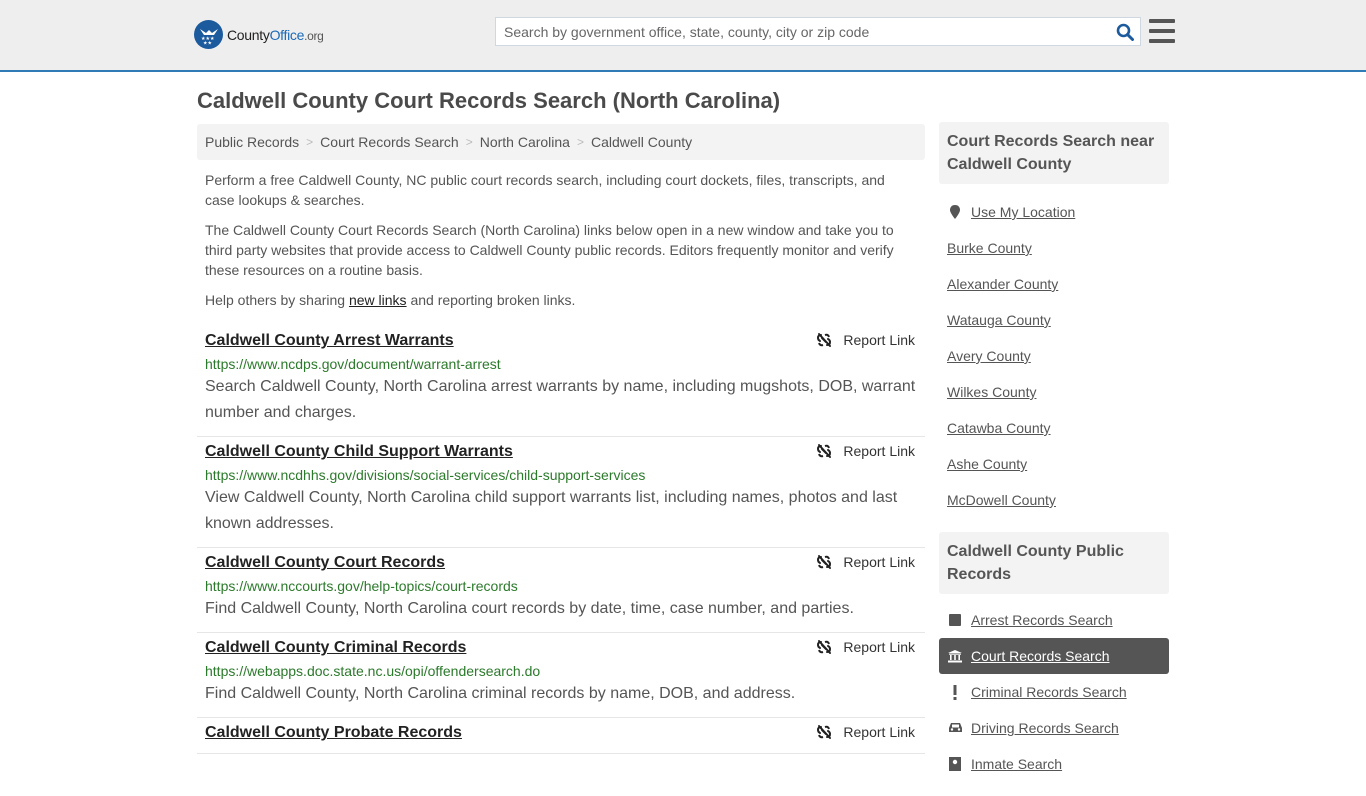 The image size is (1366, 796). What do you see at coordinates (329, 341) in the screenshot?
I see `result-title-link: Caldwell County Arrest Warrants` at bounding box center [329, 341].